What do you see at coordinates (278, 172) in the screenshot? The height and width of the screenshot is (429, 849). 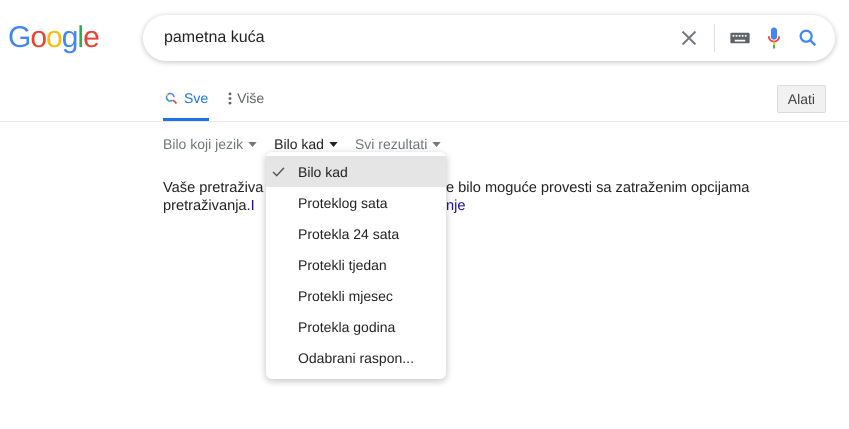 I see `check-icon` at bounding box center [278, 172].